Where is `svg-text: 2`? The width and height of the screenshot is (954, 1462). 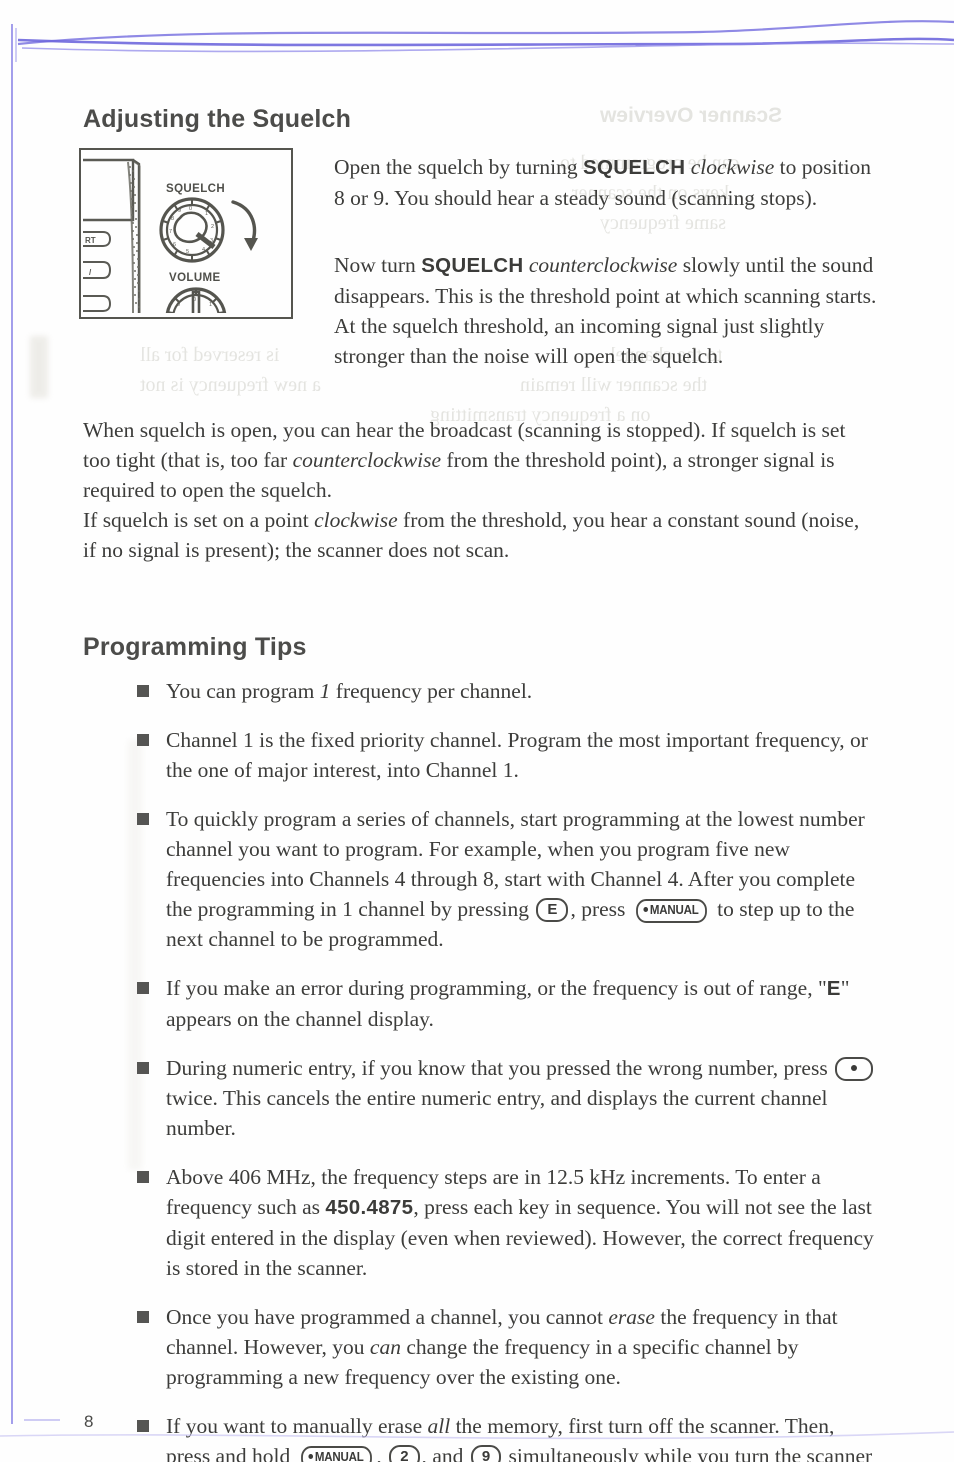
svg-text: 2 is located at coordinates (212, 227).